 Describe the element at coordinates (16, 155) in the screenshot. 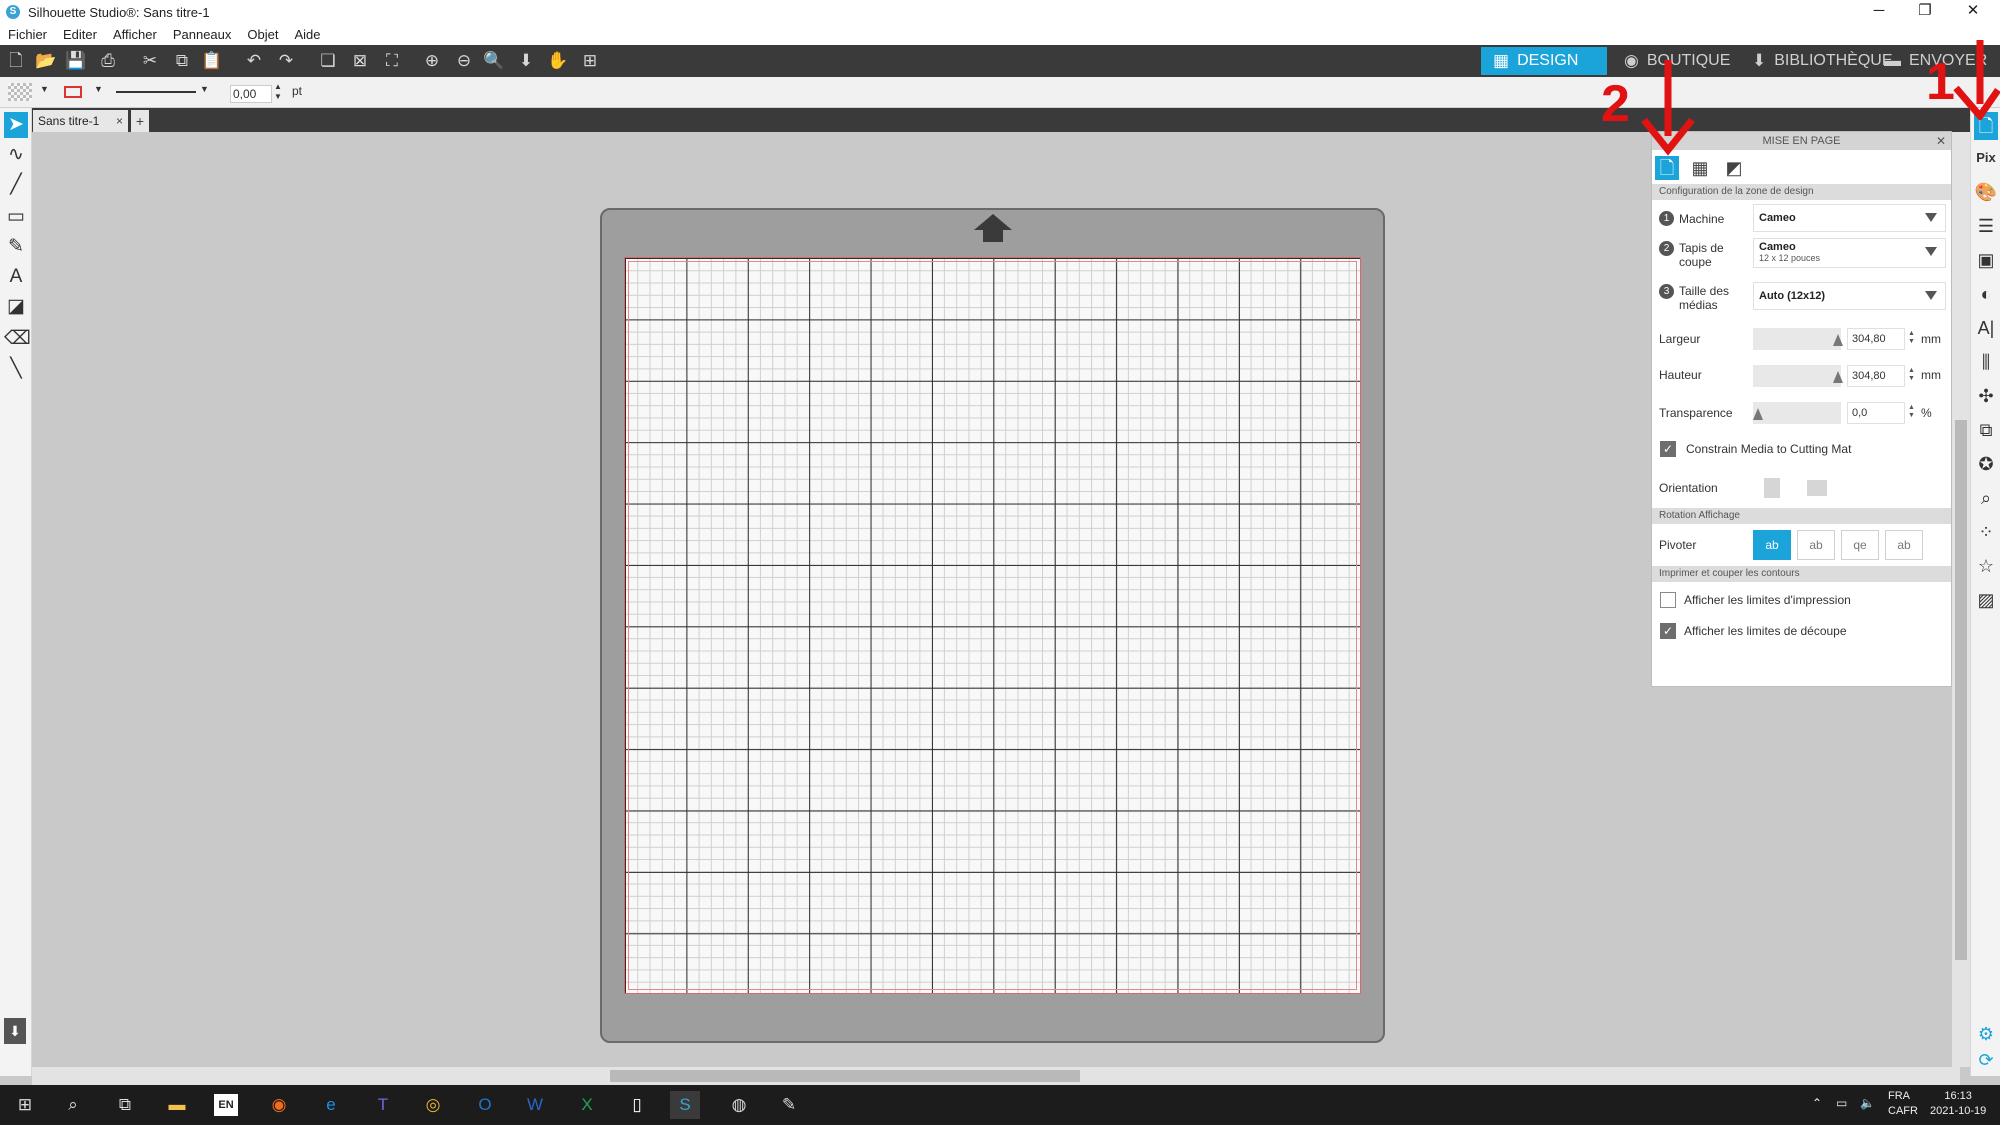

I see `point-edit-tool-icon: ∿` at that location.